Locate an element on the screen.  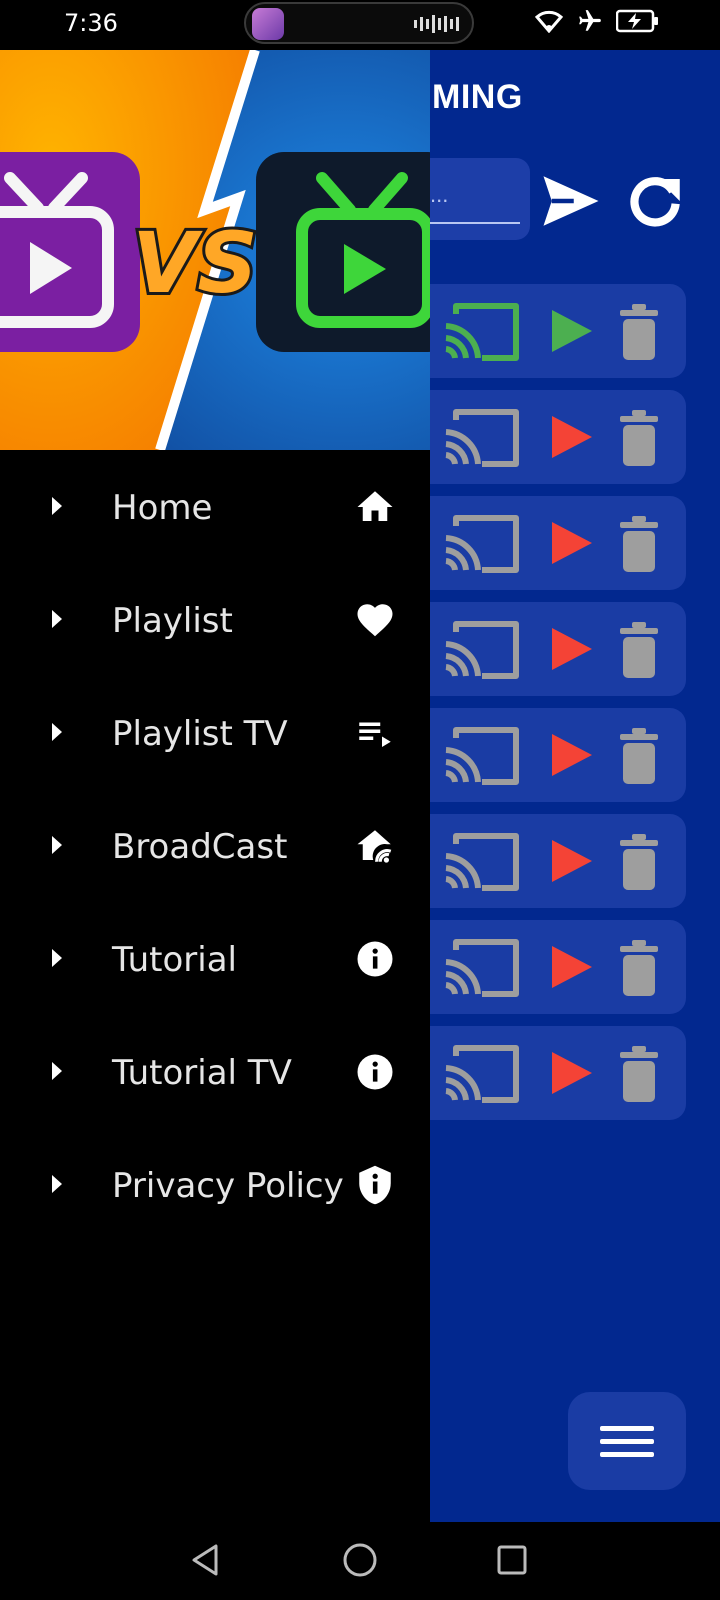
menu-item-playlist: Playlist is located at coordinates (215, 619).